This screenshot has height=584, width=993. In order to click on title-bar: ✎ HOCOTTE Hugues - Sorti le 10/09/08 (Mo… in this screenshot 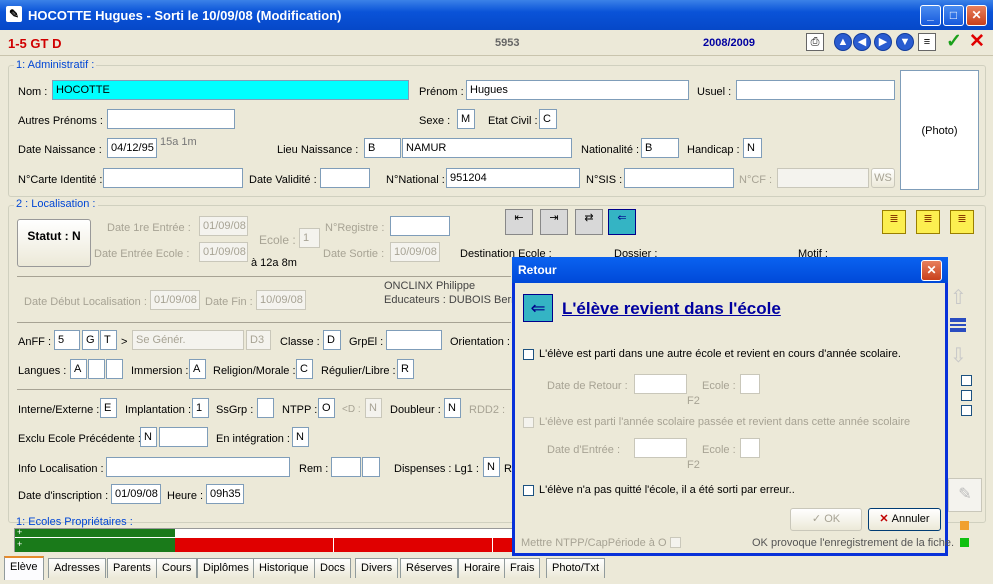, I will do `click(496, 15)`.